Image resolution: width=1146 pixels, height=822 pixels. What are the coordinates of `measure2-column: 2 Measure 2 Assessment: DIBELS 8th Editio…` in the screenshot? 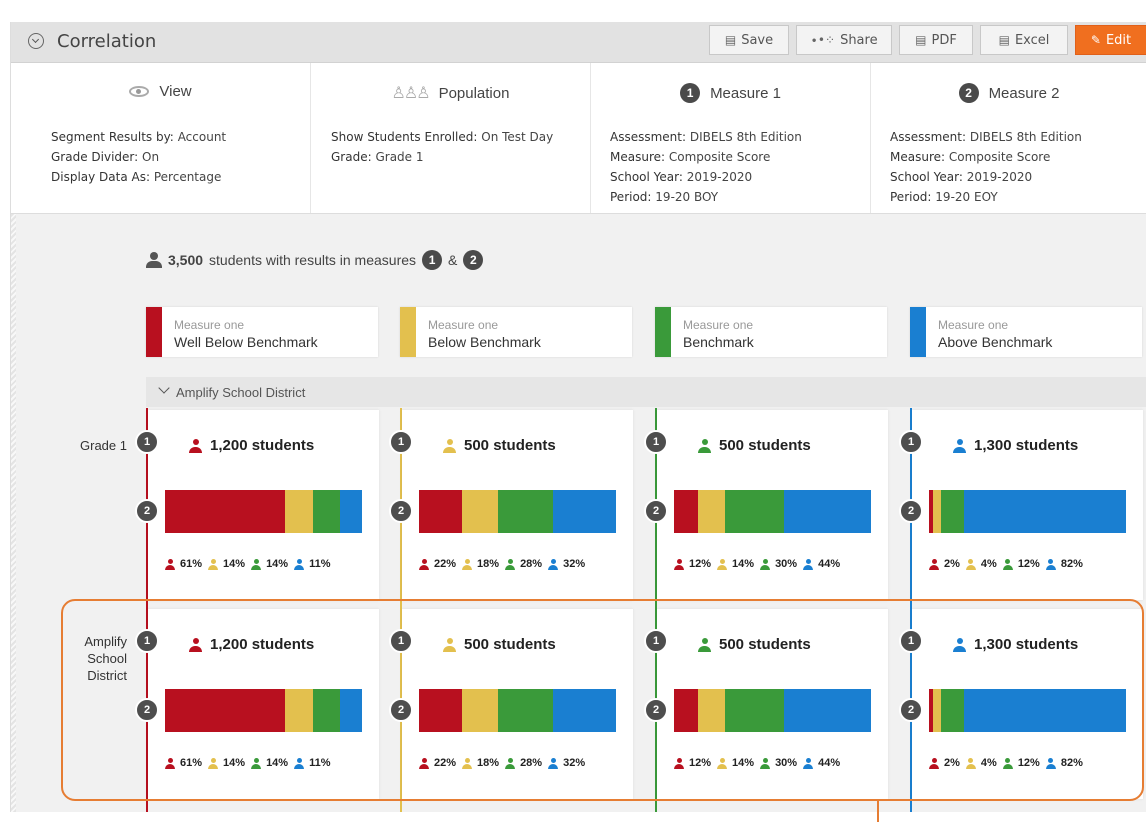 It's located at (1008, 138).